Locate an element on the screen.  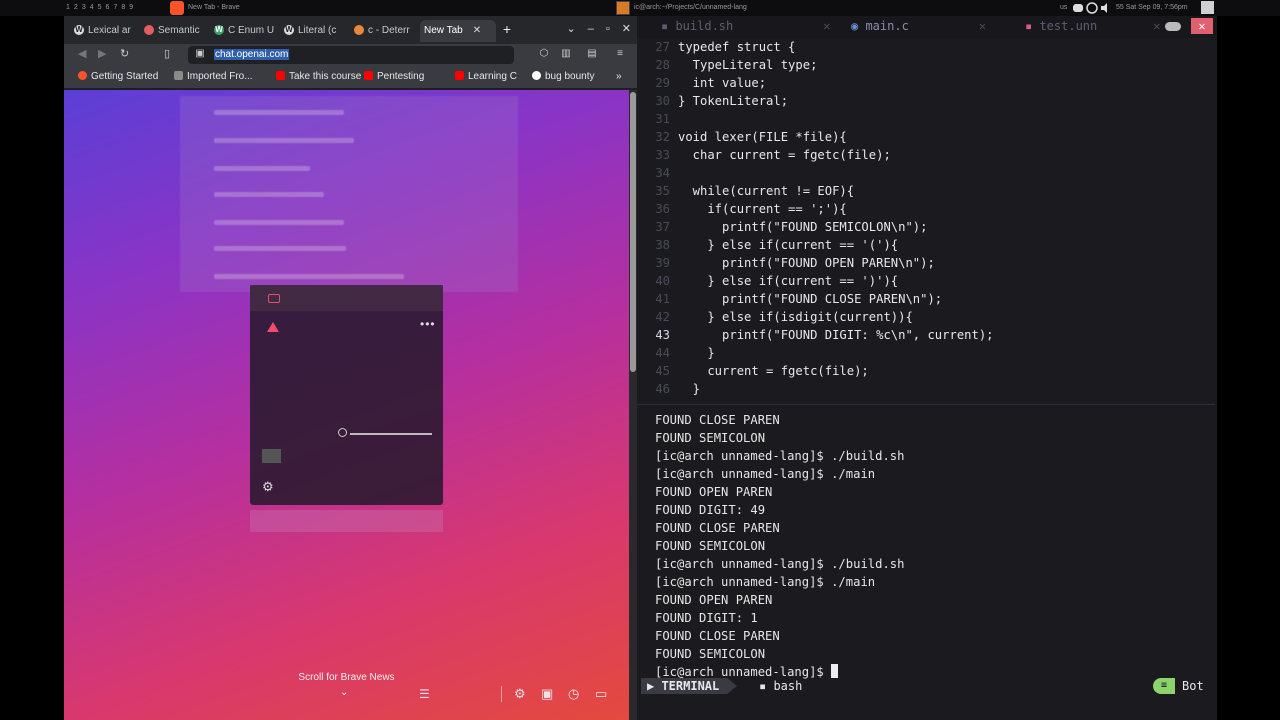
line-number: 30 is located at coordinates (662, 101).